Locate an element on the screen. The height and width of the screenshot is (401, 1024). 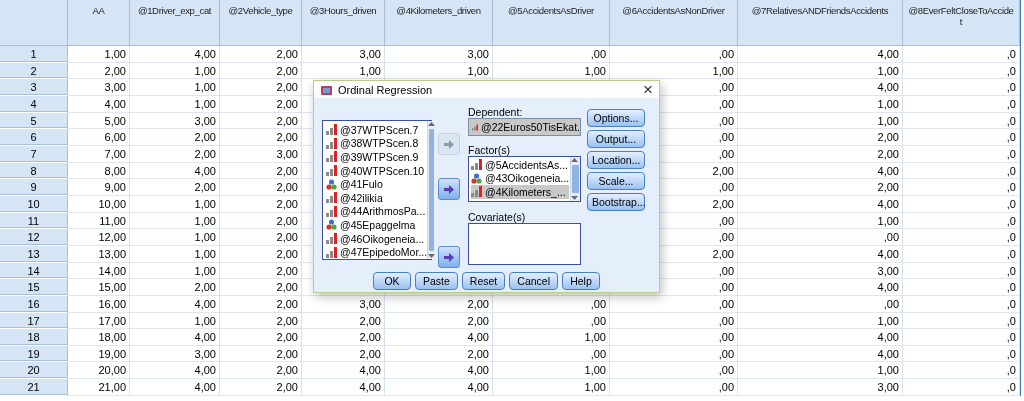
dialog-button: Help is located at coordinates (581, 281).